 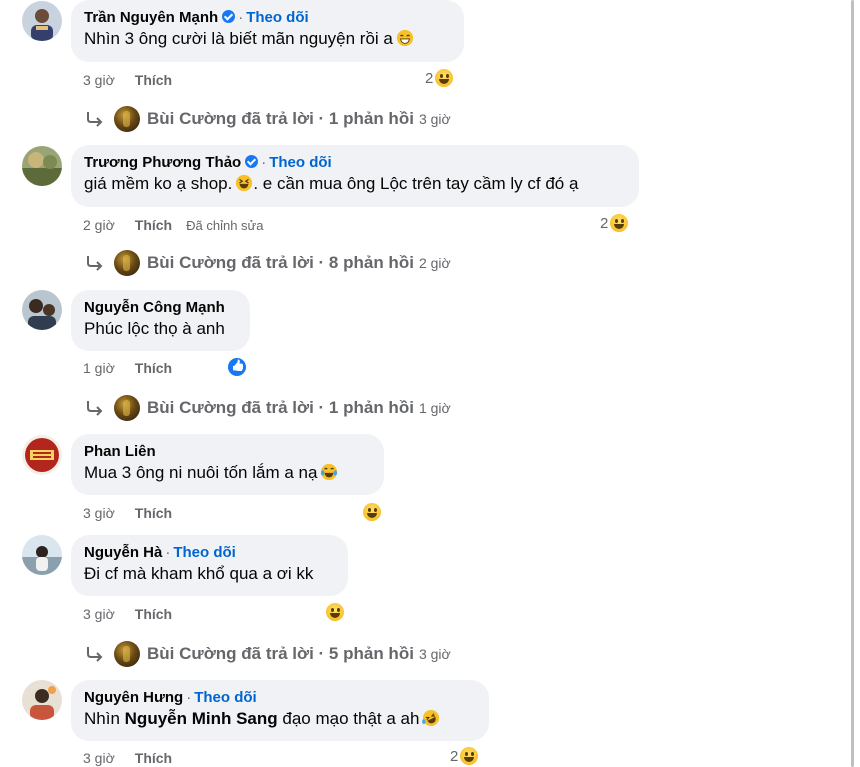 What do you see at coordinates (123, 552) in the screenshot?
I see `comment-author: Nguyễn Hà` at bounding box center [123, 552].